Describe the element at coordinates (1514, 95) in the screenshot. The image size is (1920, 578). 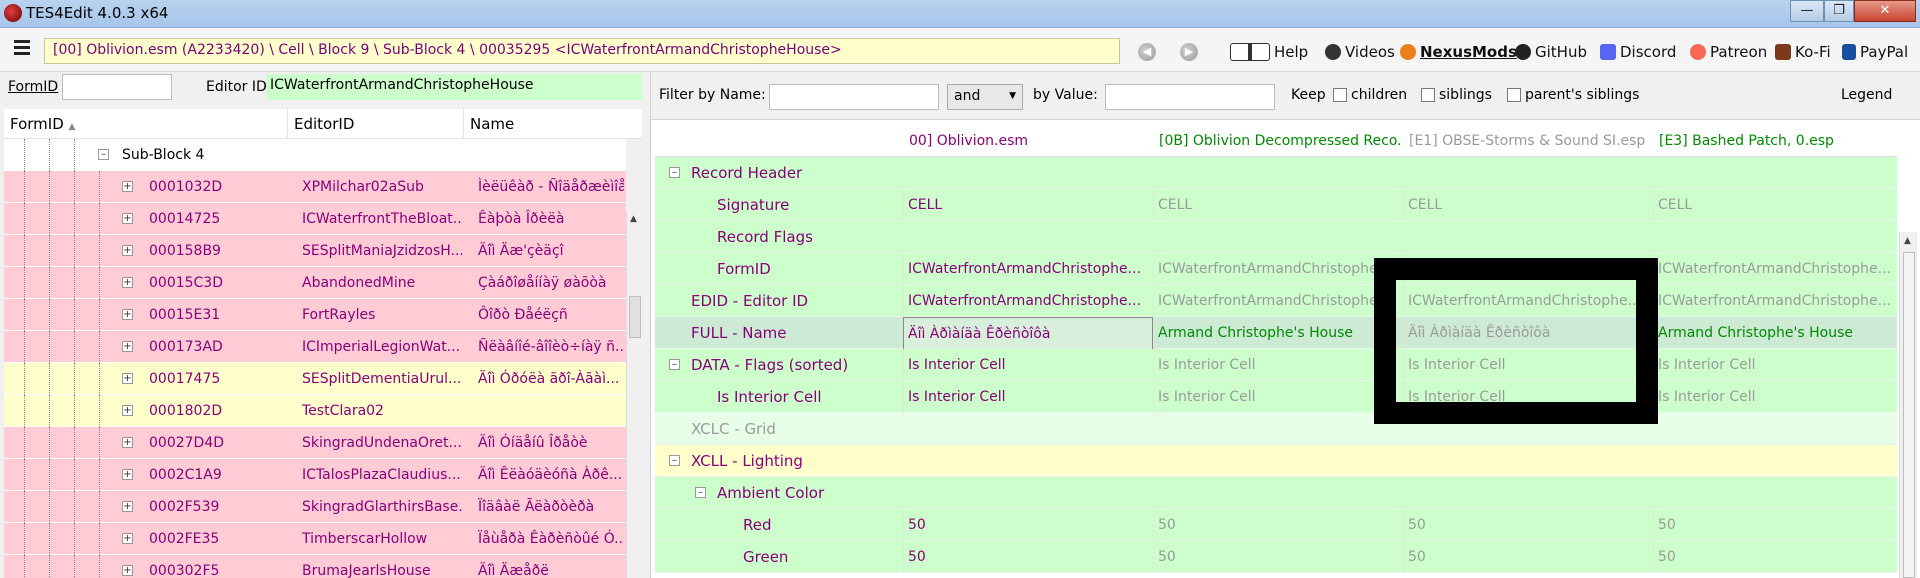
I see `parents-siblings-checkbox` at that location.